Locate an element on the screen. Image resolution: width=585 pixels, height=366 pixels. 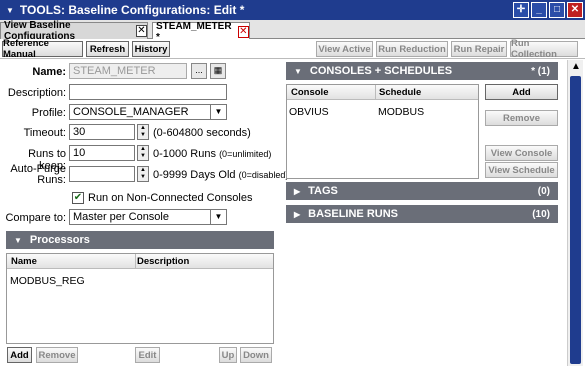
processor-edit-button: Edit is located at coordinates (147, 355).